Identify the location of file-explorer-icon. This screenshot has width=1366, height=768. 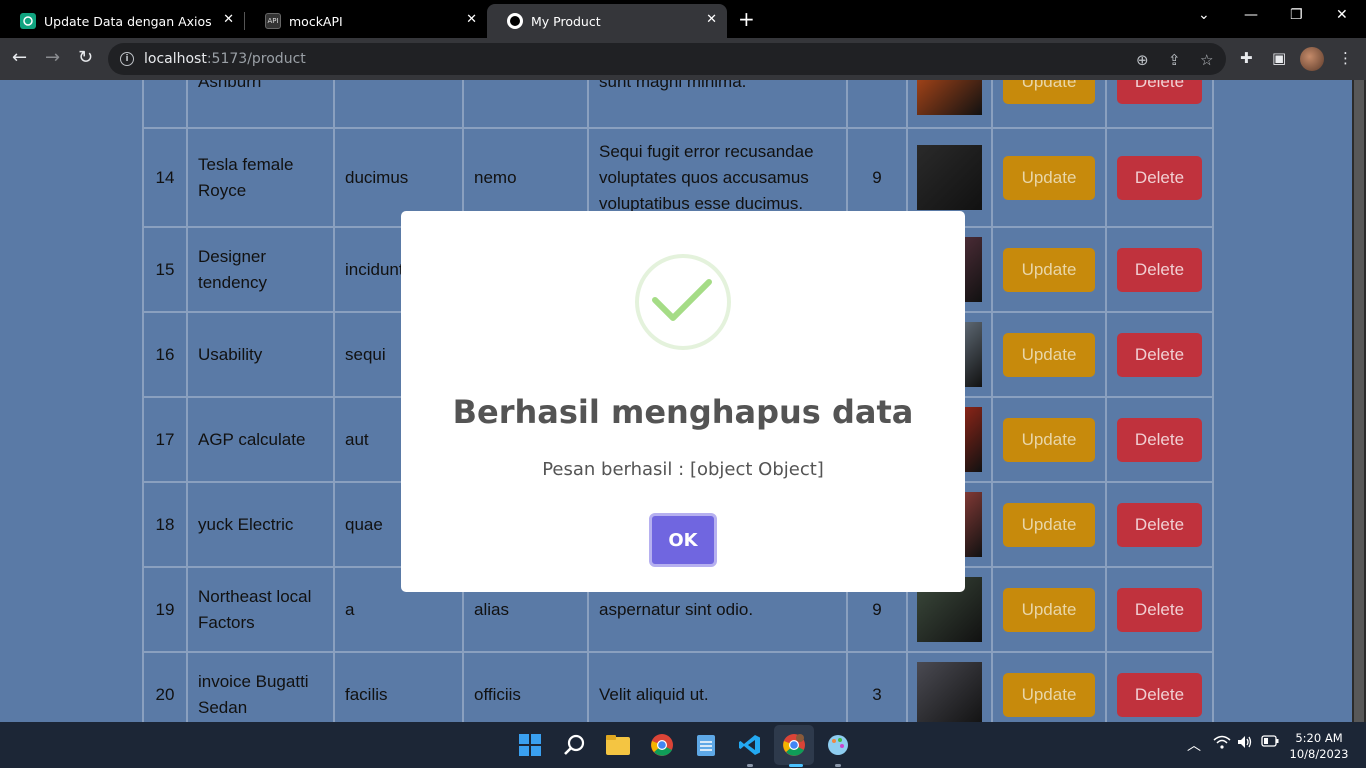
(618, 745).